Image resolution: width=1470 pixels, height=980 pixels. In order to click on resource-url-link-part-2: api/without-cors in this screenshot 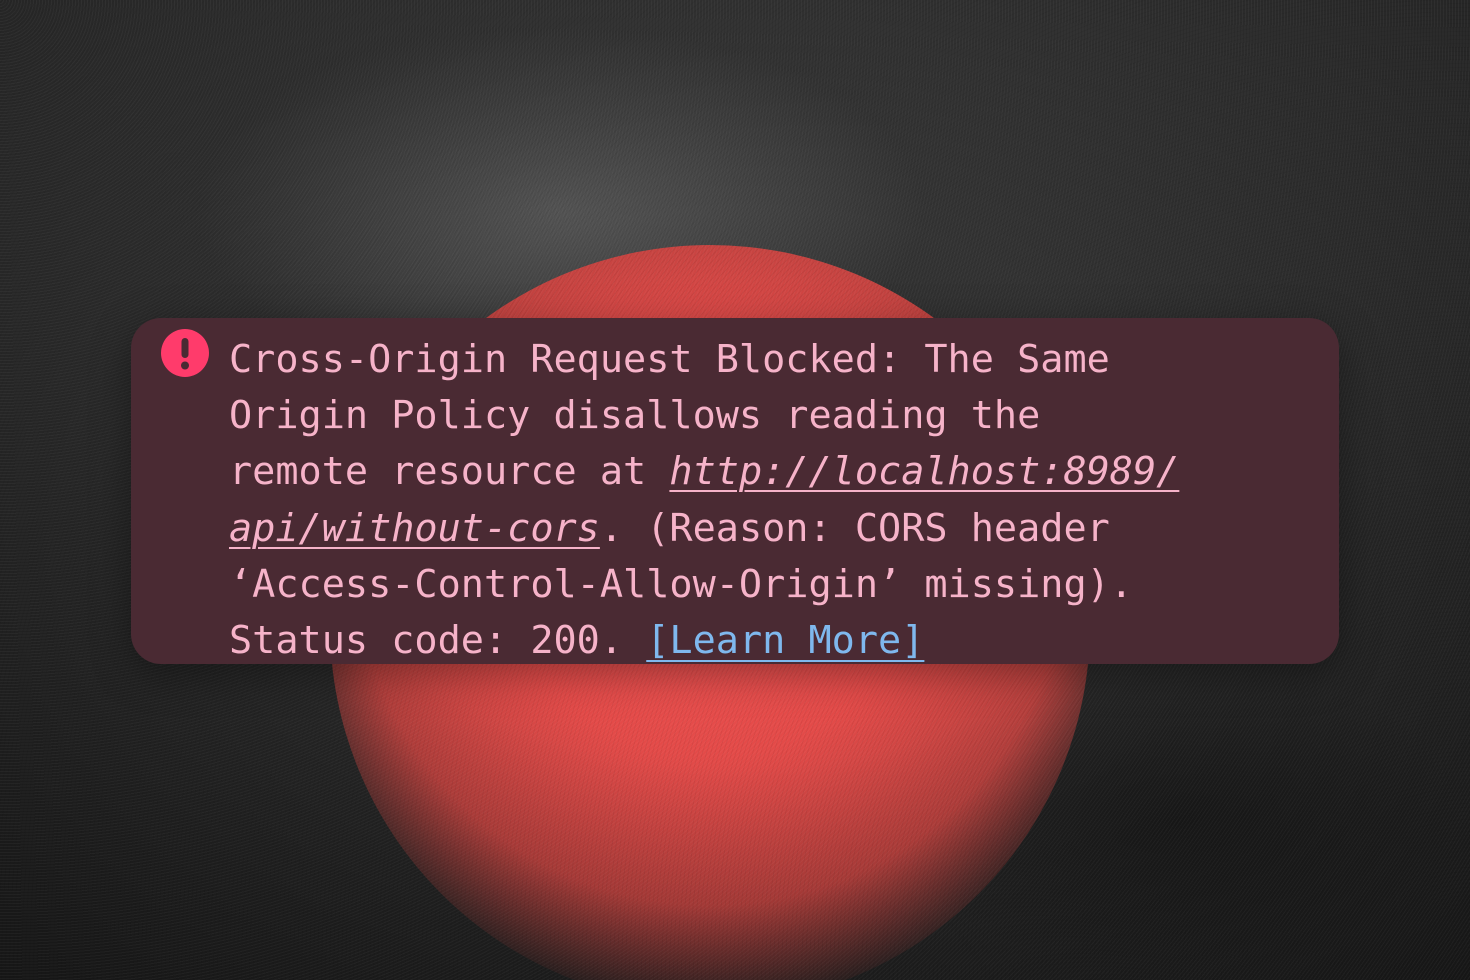, I will do `click(414, 528)`.